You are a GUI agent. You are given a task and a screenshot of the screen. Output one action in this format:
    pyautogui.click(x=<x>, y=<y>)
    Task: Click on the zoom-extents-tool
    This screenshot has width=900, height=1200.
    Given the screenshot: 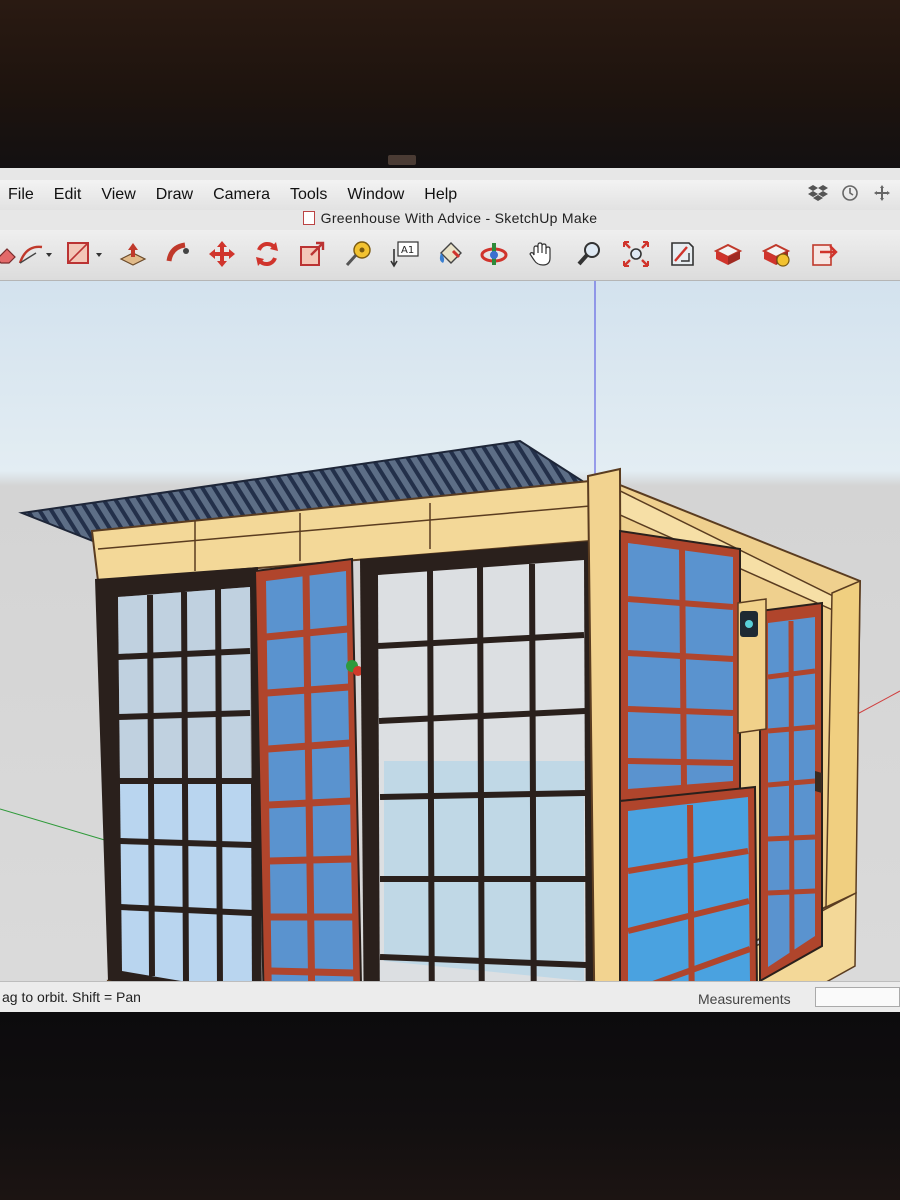 What is the action you would take?
    pyautogui.click(x=636, y=254)
    